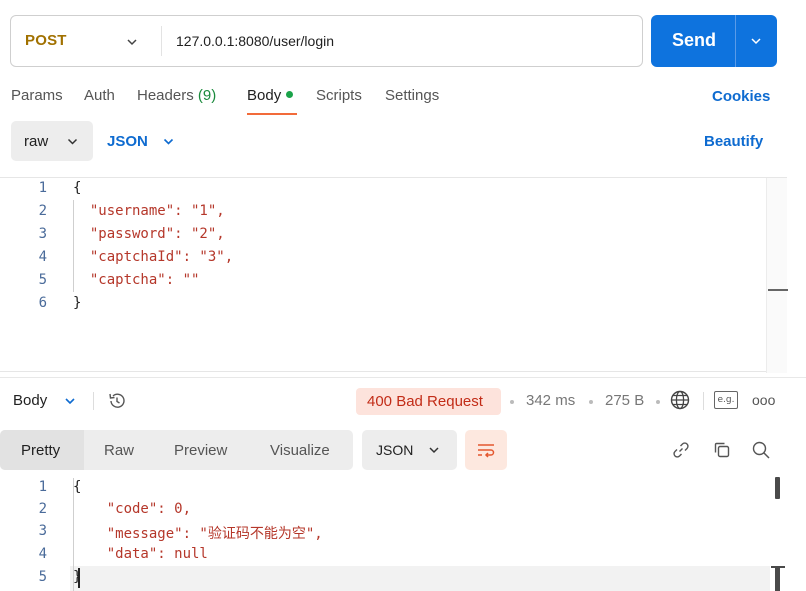  Describe the element at coordinates (132, 509) in the screenshot. I see `response-code-line: "code": 0,` at that location.